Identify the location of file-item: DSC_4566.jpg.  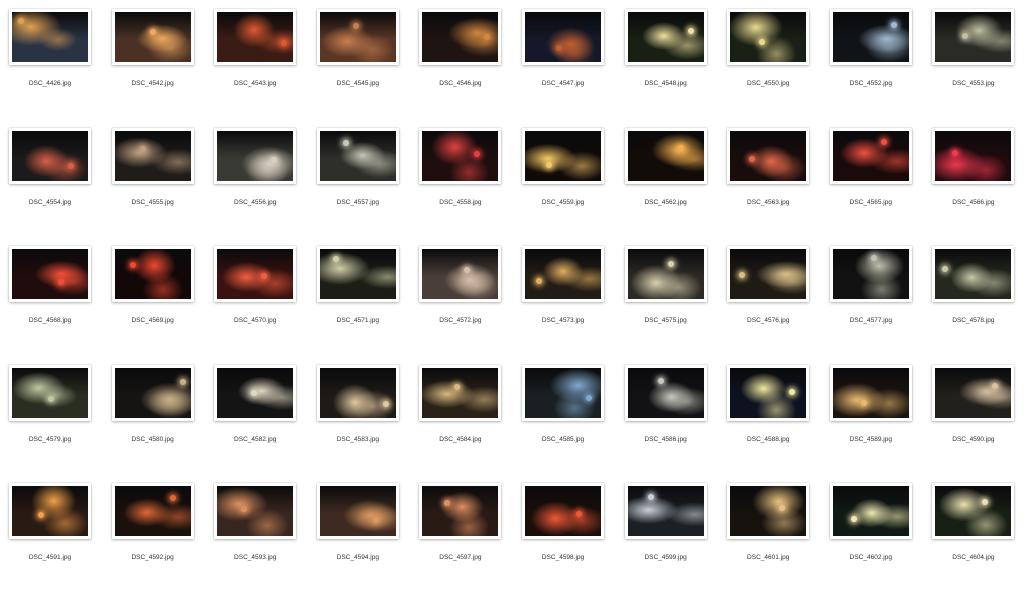
(973, 178).